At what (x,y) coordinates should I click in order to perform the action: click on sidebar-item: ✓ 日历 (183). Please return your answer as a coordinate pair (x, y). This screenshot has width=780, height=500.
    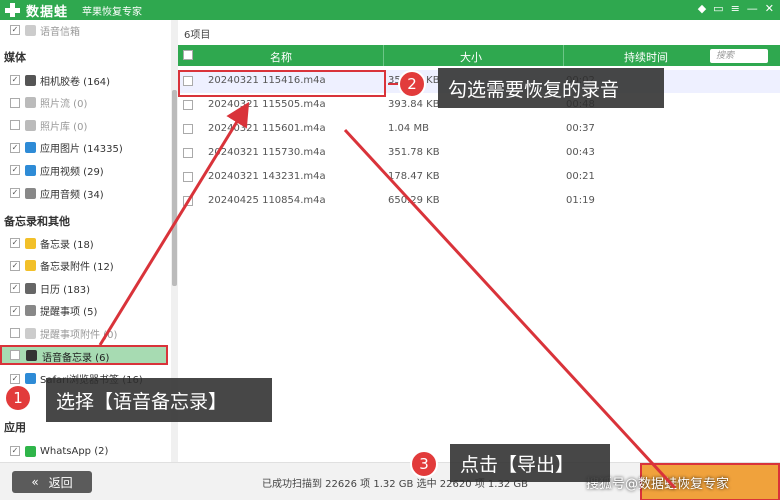
    Looking at the image, I should click on (50, 288).